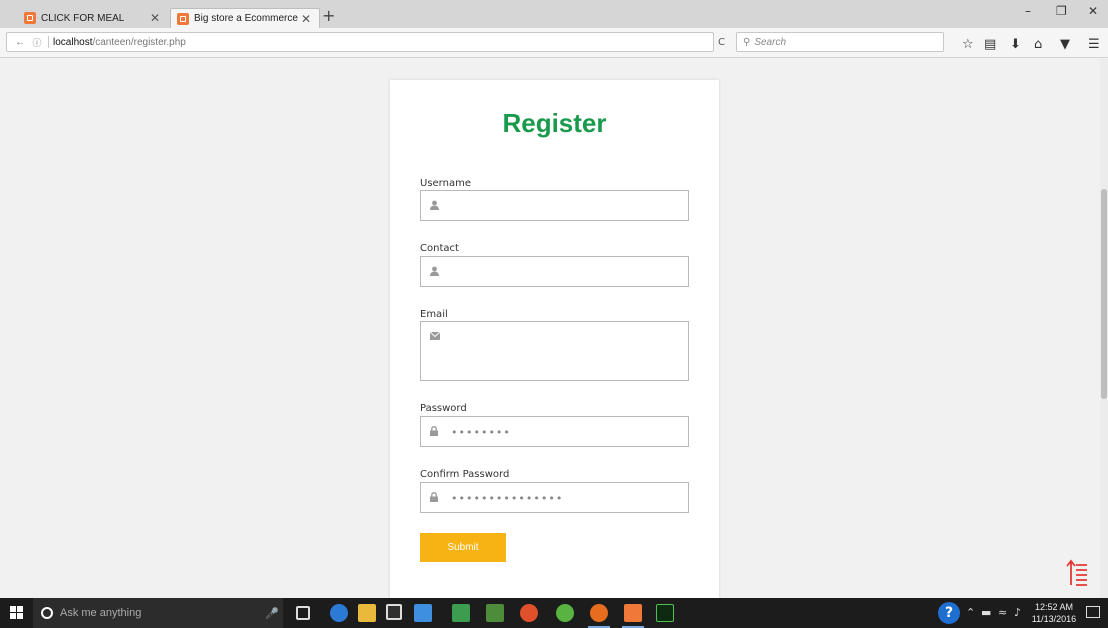 The height and width of the screenshot is (628, 1108). I want to click on clock-date: 11/13/2016, so click(1054, 619).